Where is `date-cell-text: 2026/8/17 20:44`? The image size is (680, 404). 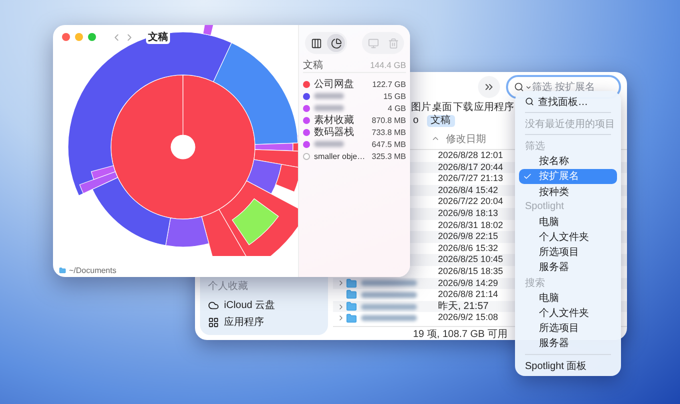 date-cell-text: 2026/8/17 20:44 is located at coordinates (471, 168).